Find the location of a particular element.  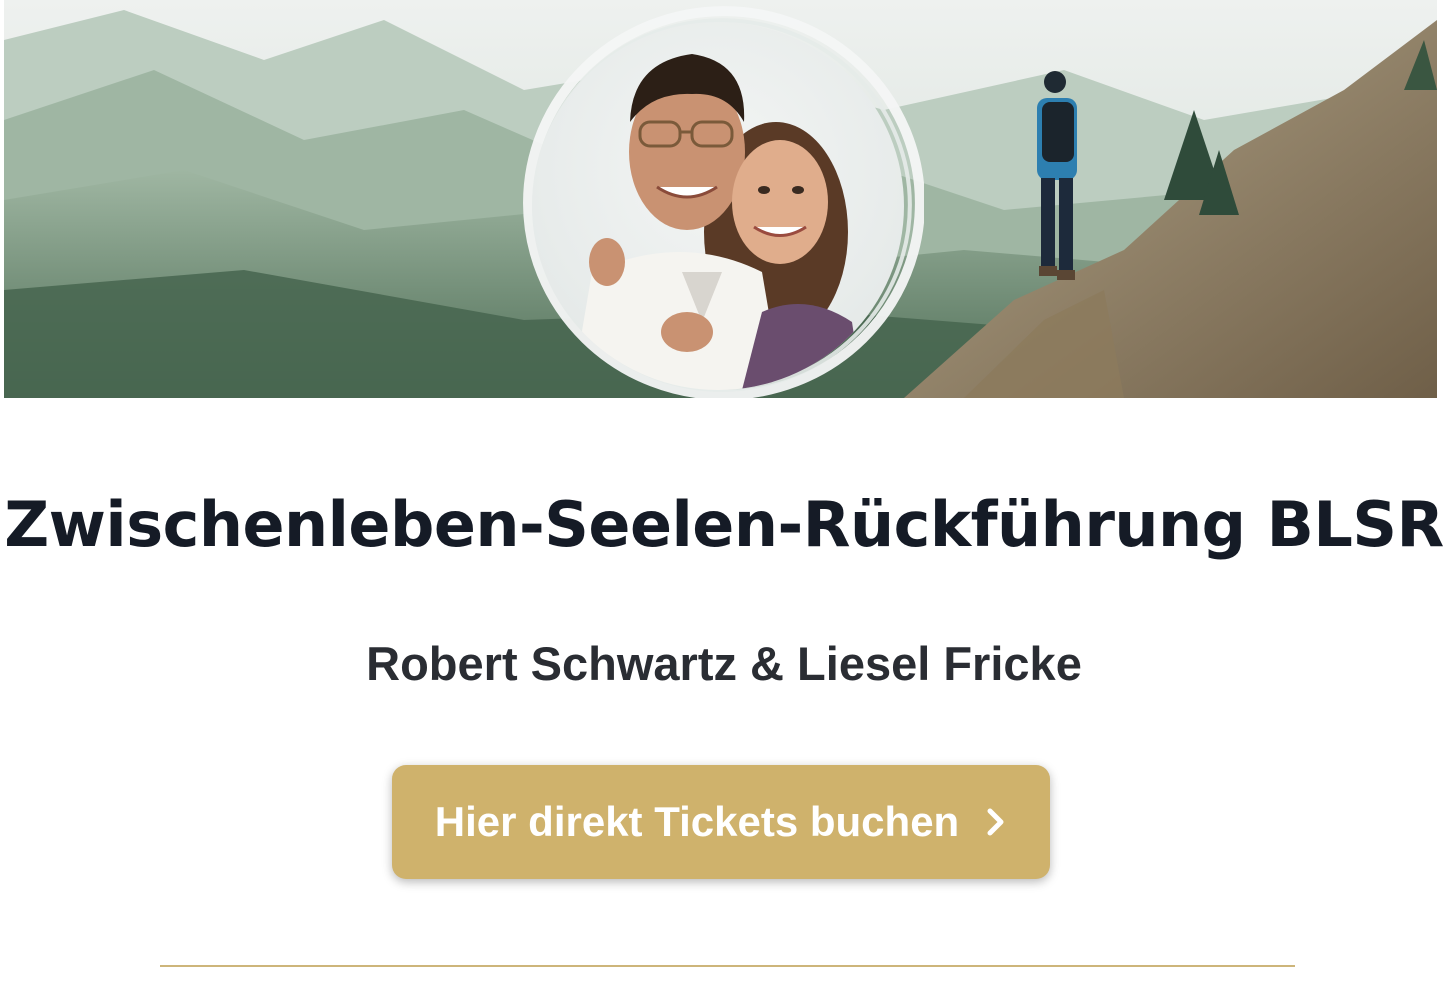

couple-portrait-illustration is located at coordinates (717, 222).